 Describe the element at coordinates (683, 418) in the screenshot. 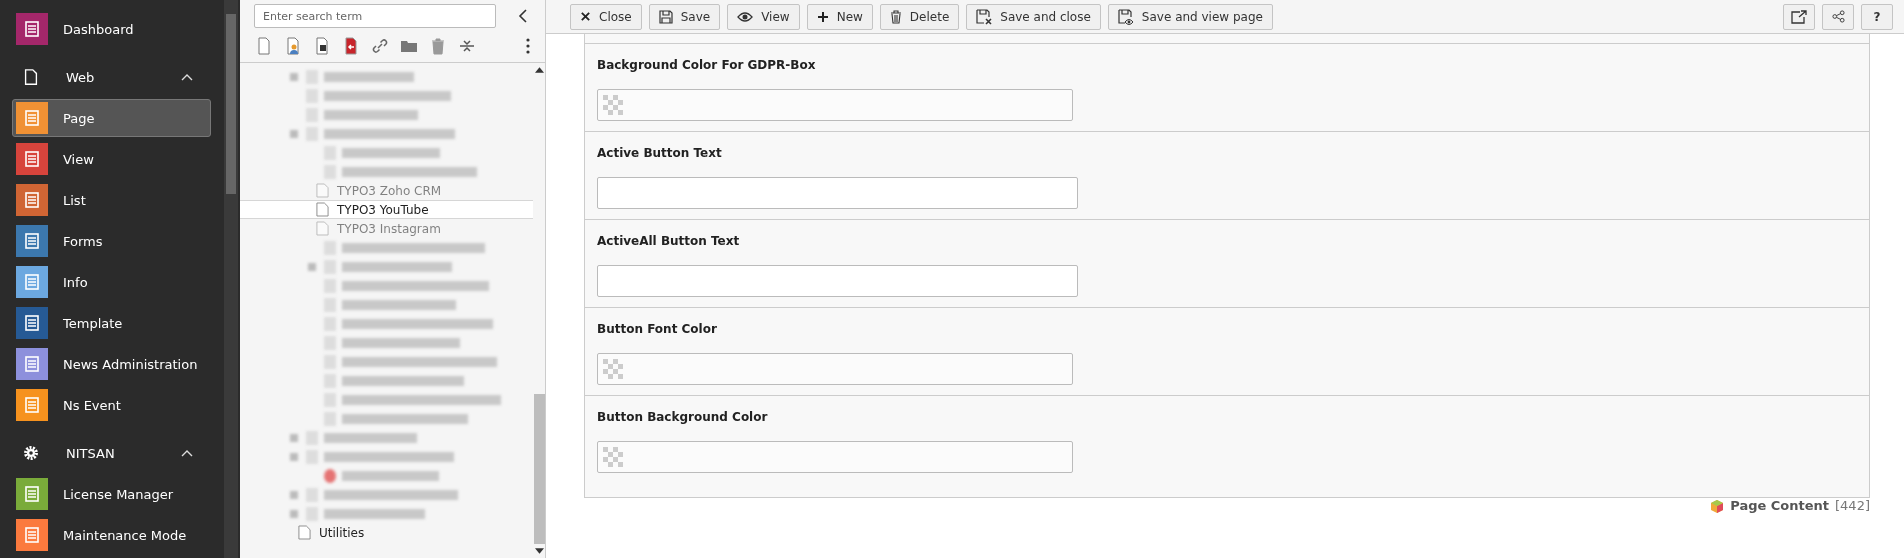

I see `field-label: Button Background Color` at that location.